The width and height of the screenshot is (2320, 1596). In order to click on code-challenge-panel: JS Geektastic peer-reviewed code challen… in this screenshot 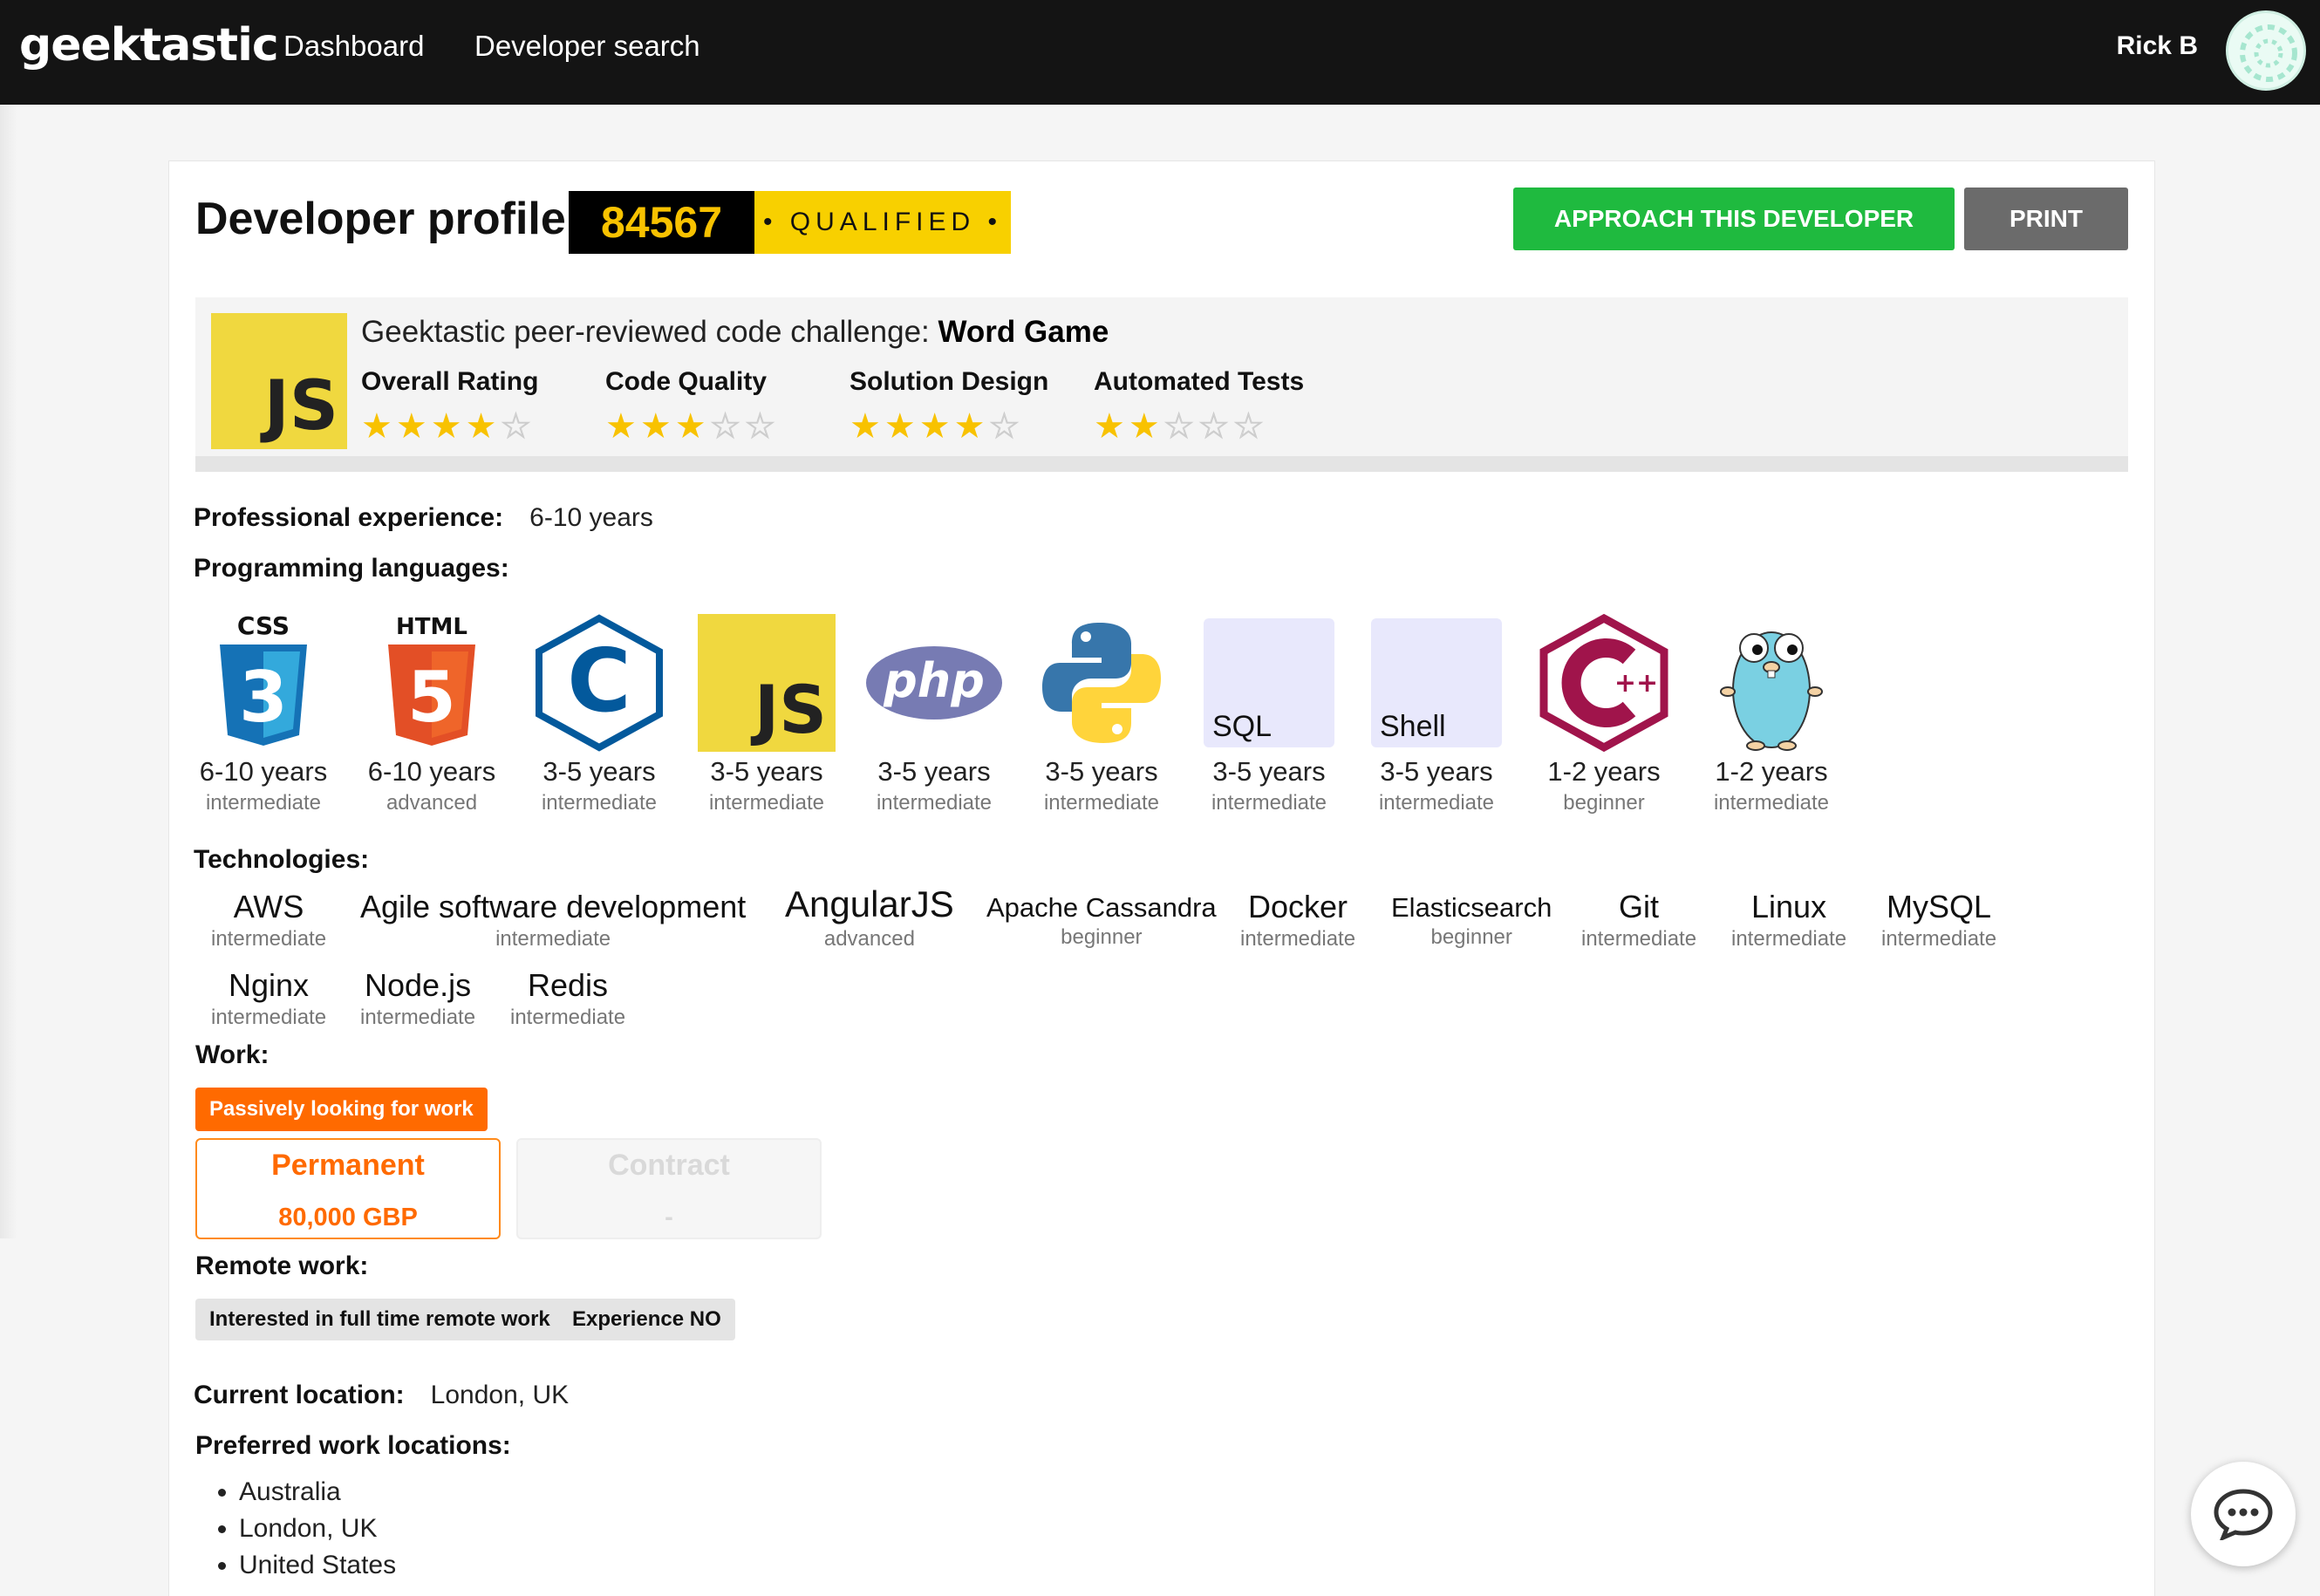, I will do `click(1161, 384)`.